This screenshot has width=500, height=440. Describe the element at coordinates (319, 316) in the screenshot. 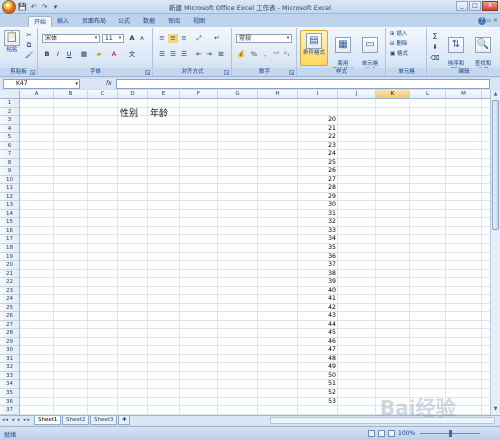

I see `cell-value: 43` at that location.